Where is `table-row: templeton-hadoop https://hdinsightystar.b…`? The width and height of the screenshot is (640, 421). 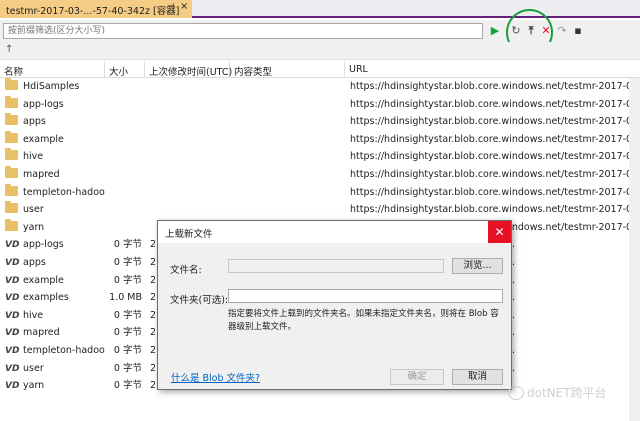 table-row: templeton-hadoop https://hdinsightystar.b… is located at coordinates (320, 192).